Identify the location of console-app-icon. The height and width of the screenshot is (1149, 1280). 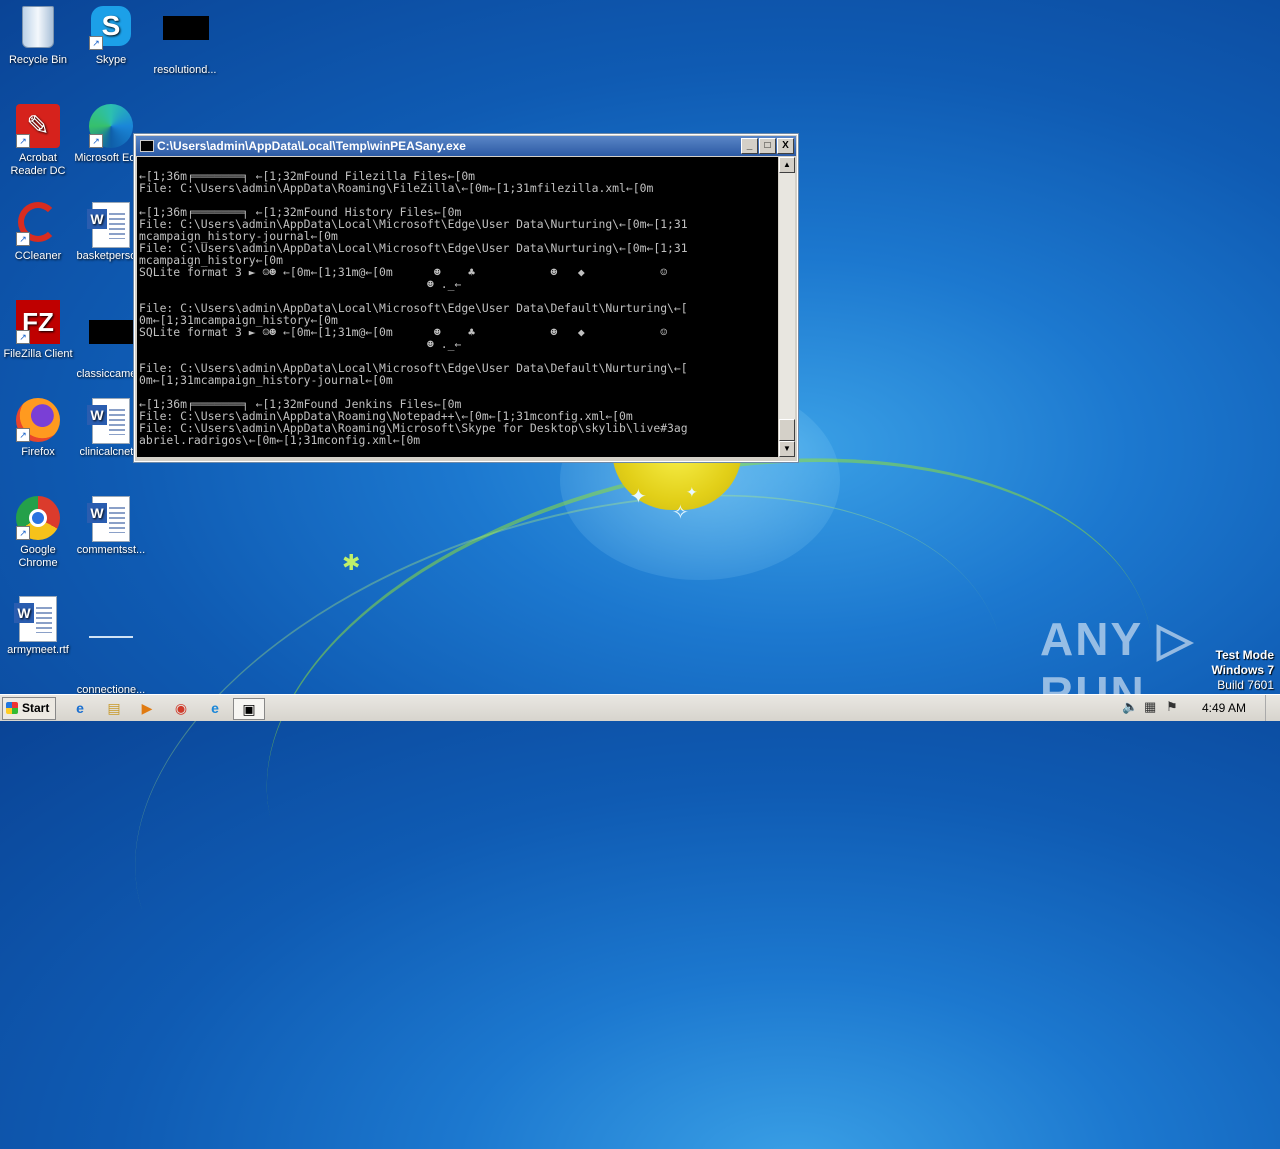
(147, 146).